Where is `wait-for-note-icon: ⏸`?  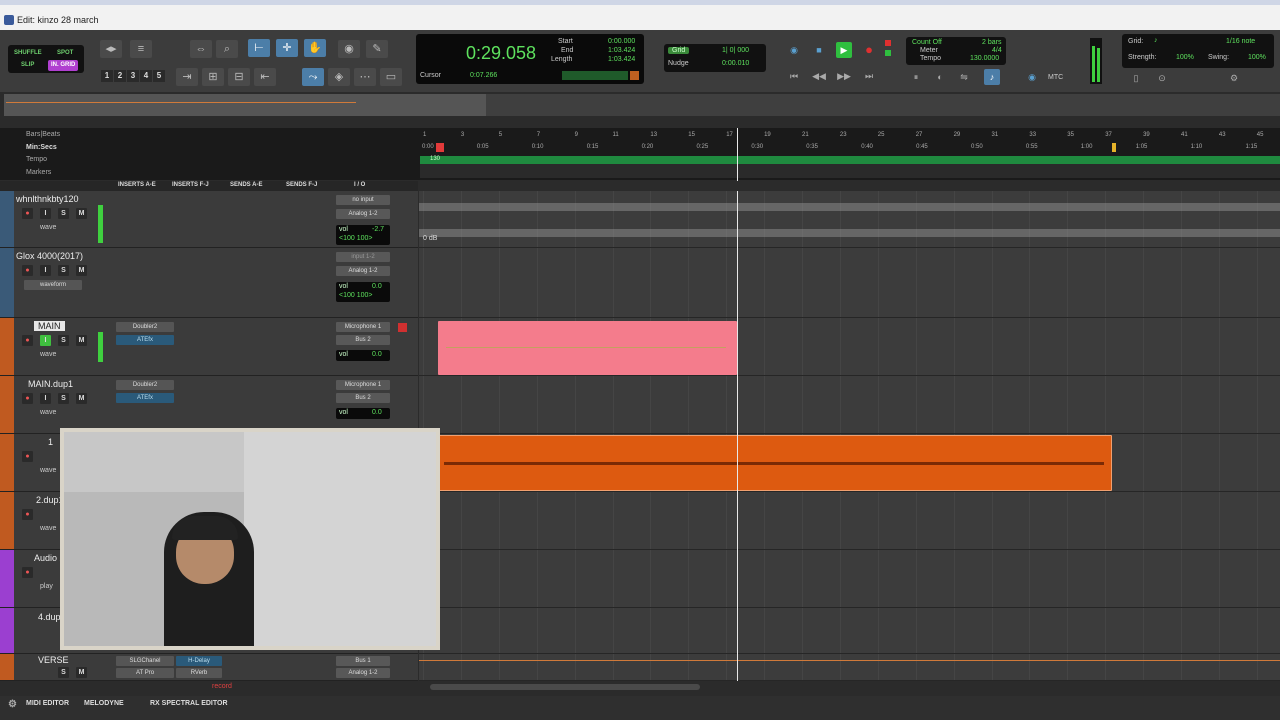
wait-for-note-icon: ⏸ is located at coordinates (916, 77).